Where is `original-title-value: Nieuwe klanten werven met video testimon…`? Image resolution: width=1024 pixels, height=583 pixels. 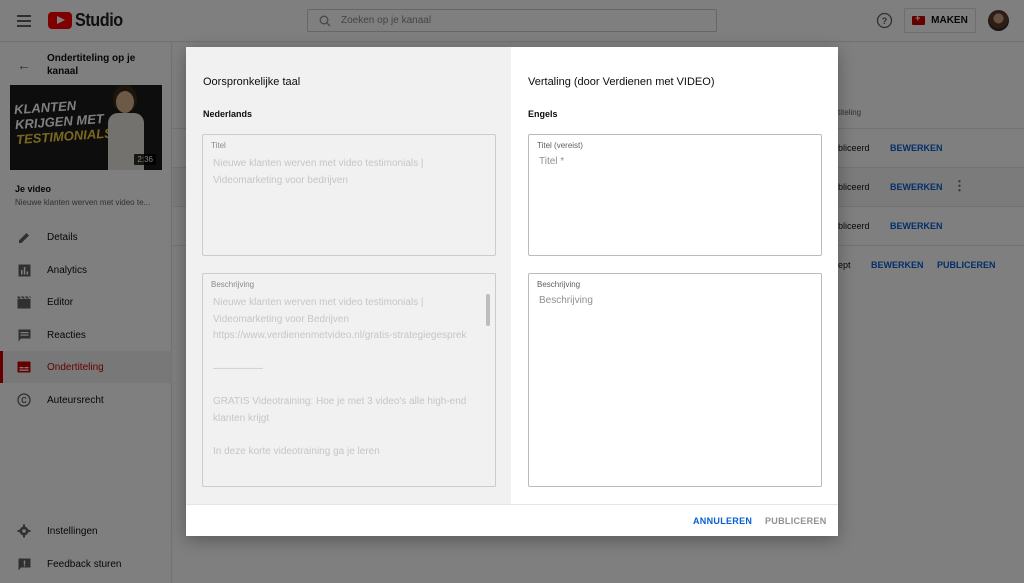 original-title-value: Nieuwe klanten werven met video testimon… is located at coordinates (318, 172).